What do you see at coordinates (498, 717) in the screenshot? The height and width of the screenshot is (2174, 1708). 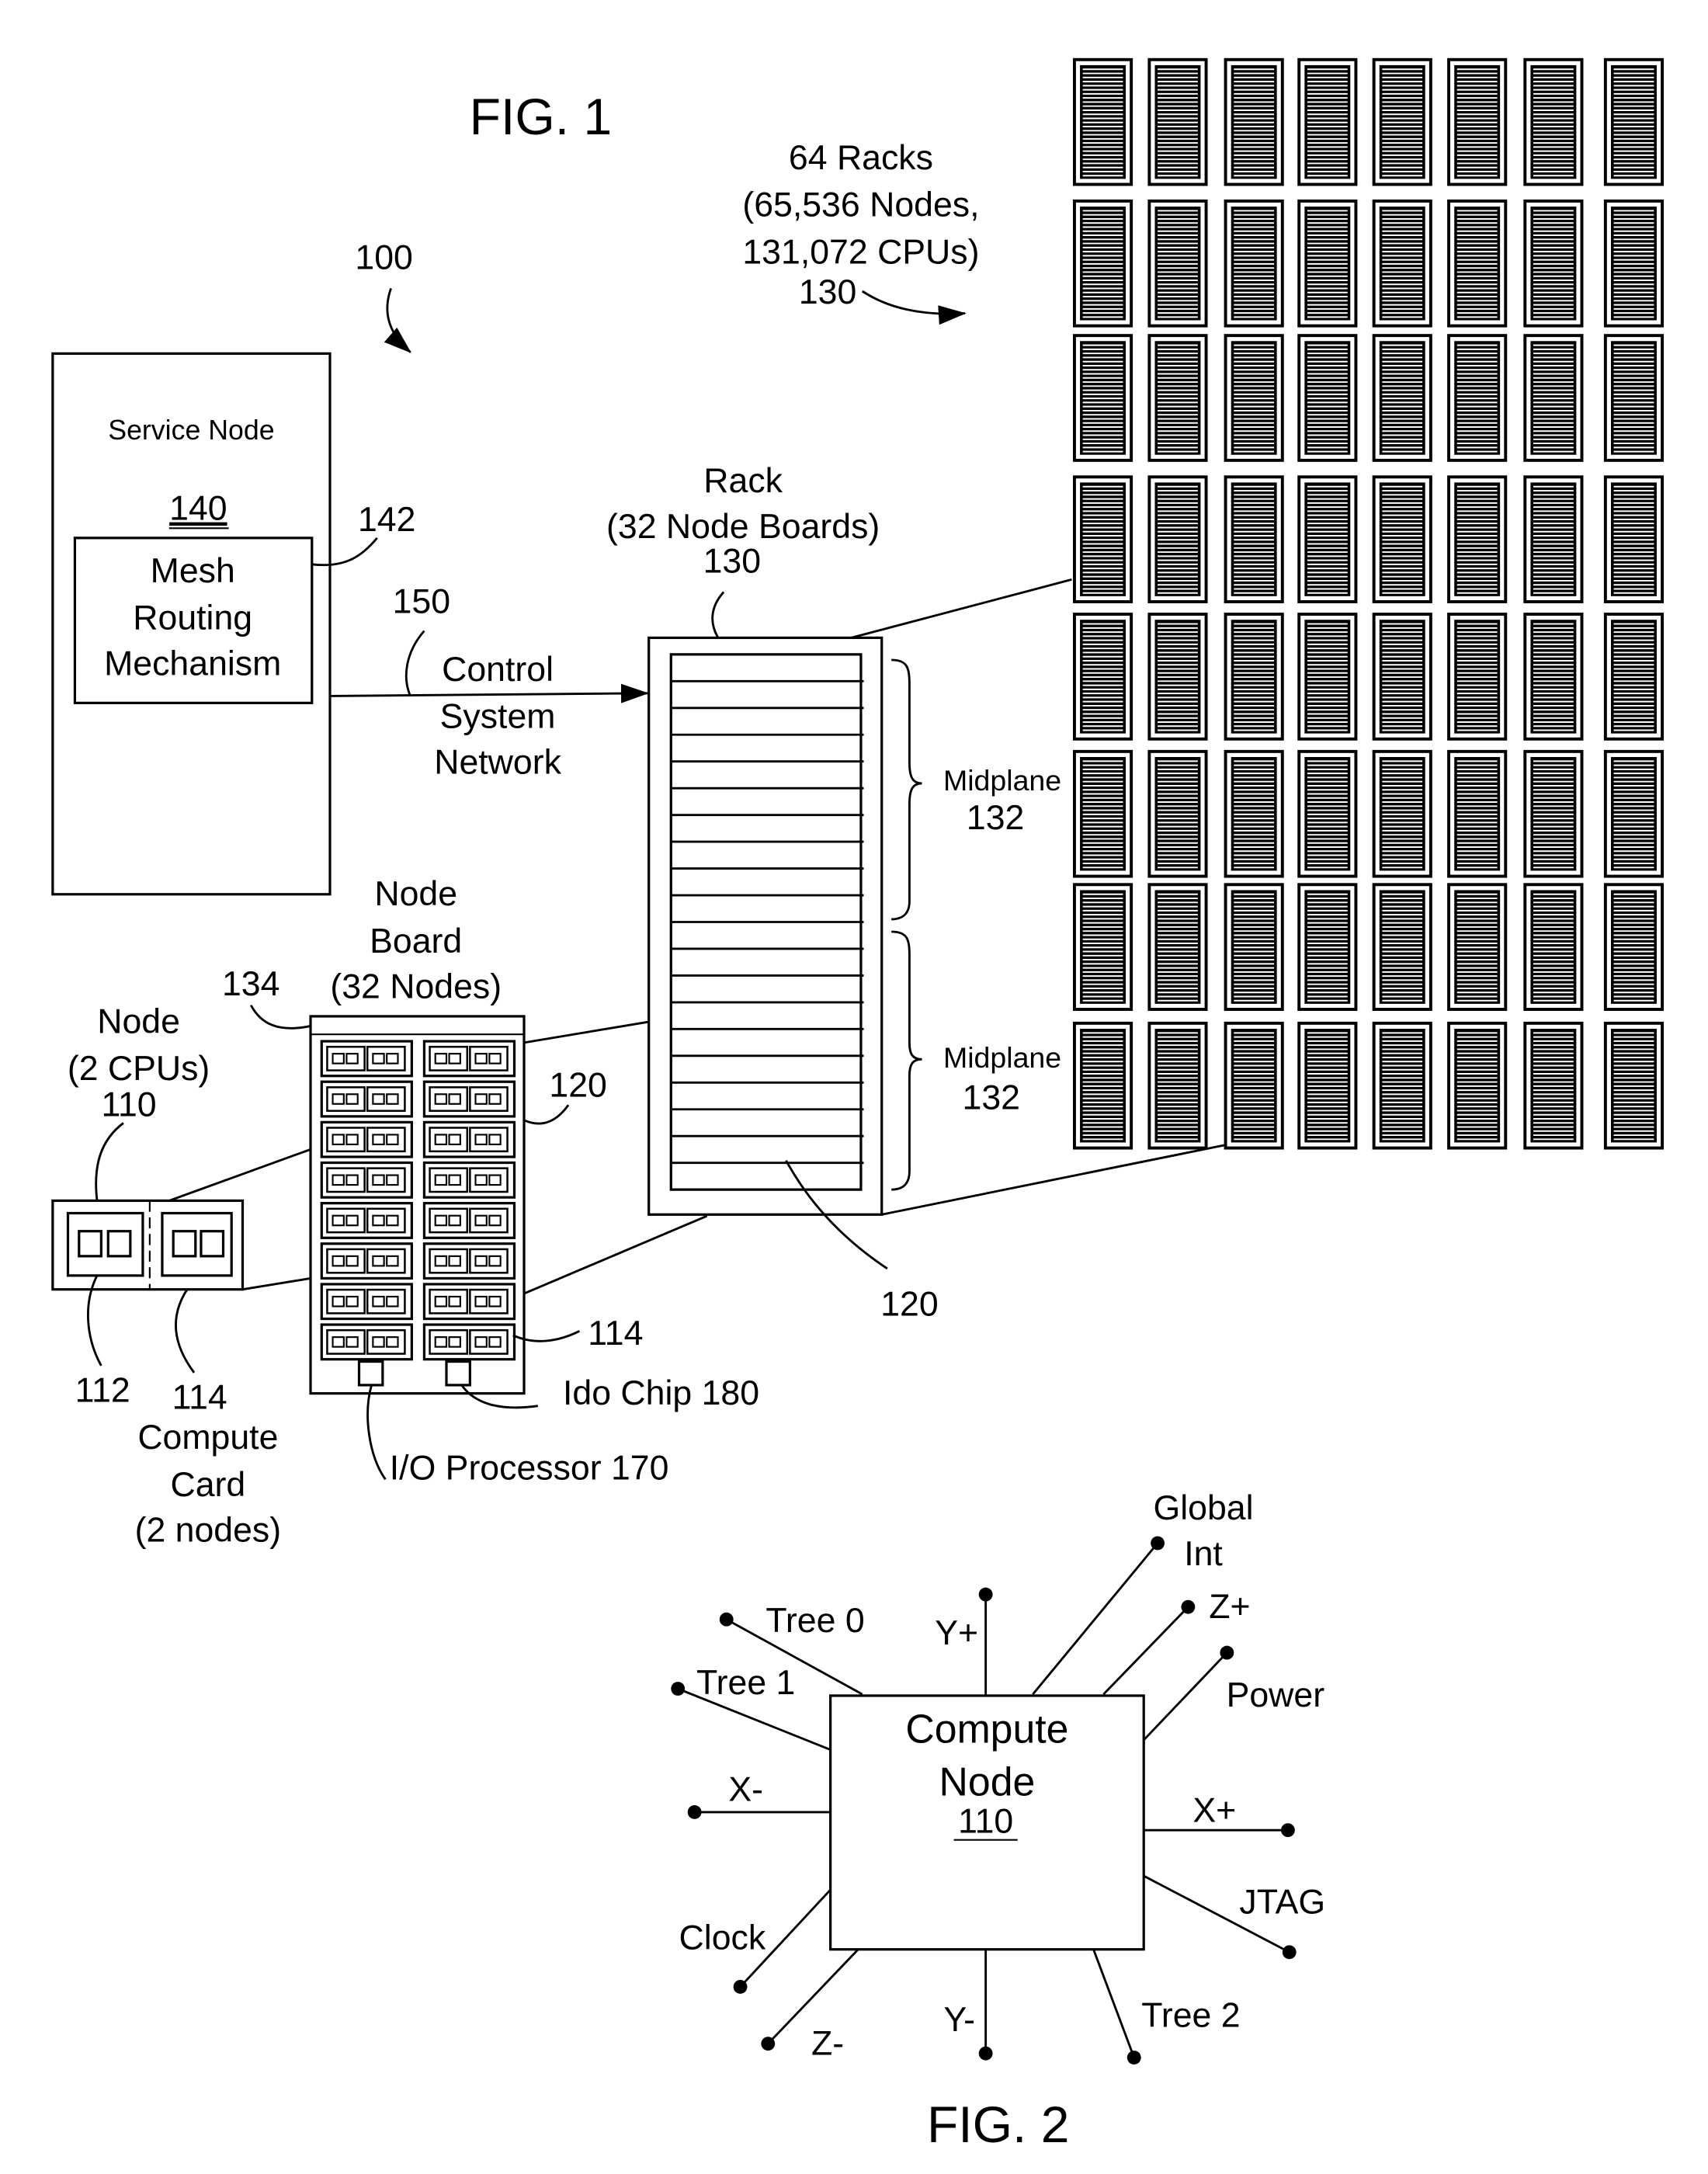 I see `control-network-line2: System` at bounding box center [498, 717].